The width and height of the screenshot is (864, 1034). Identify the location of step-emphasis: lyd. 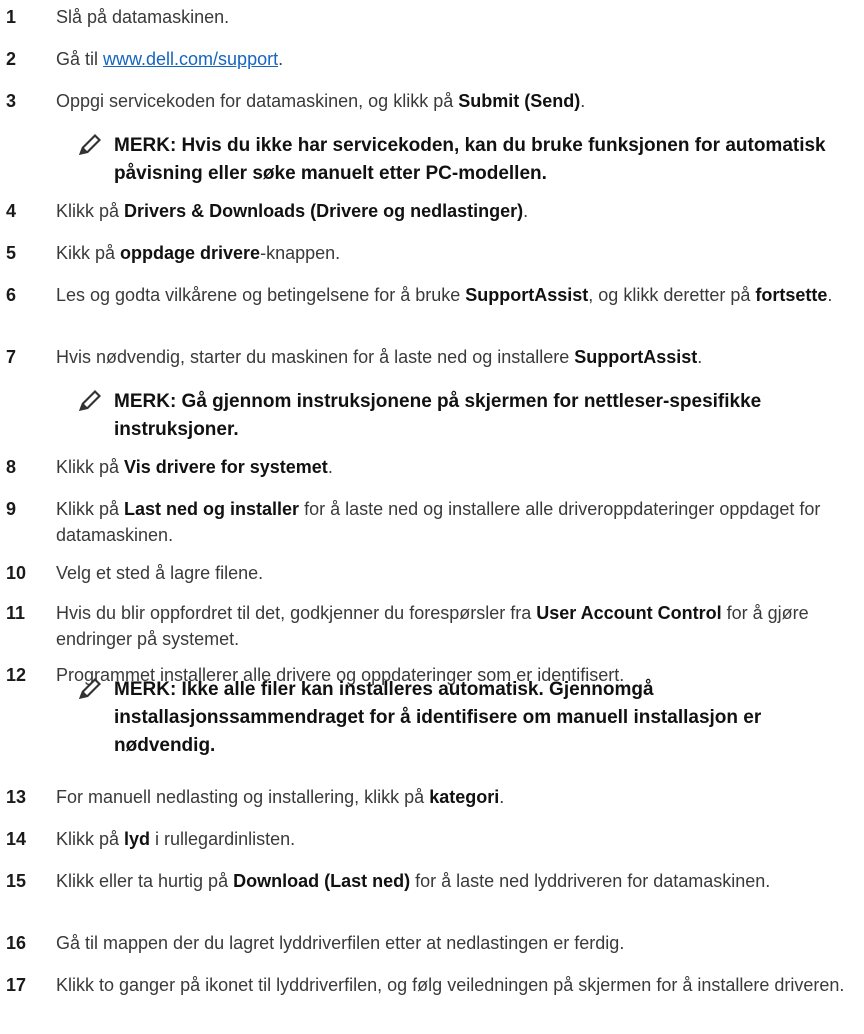
(137, 839).